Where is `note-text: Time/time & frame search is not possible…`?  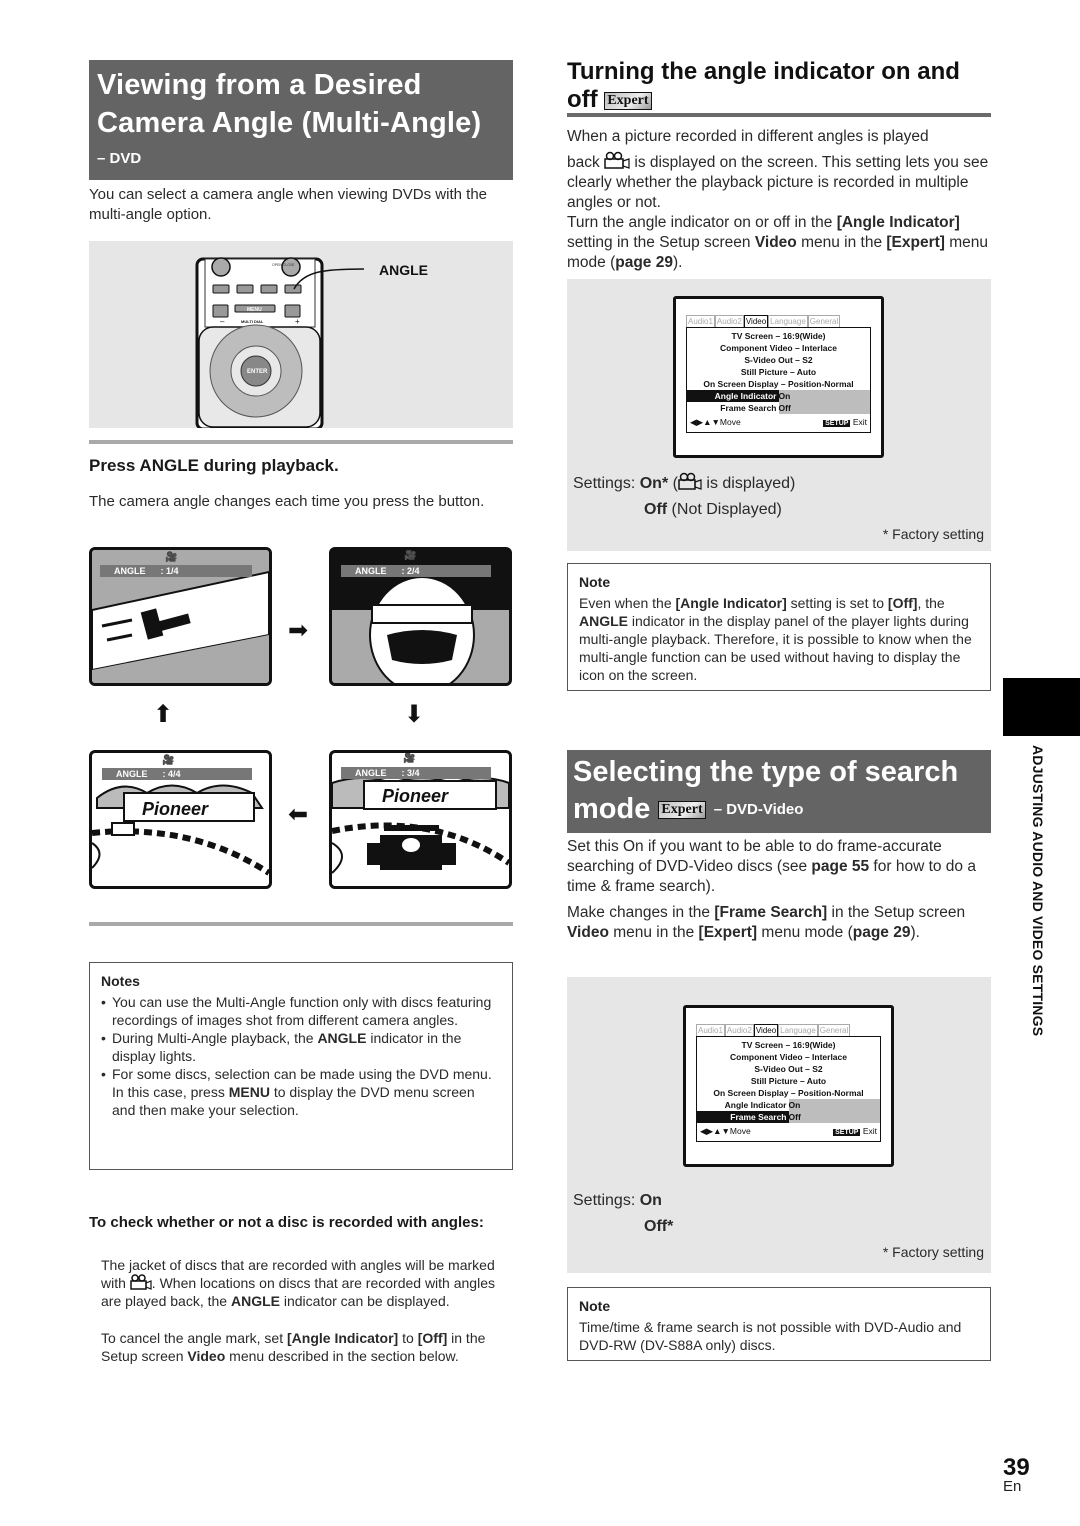 note-text: Time/time & frame search is not possible… is located at coordinates (770, 1336).